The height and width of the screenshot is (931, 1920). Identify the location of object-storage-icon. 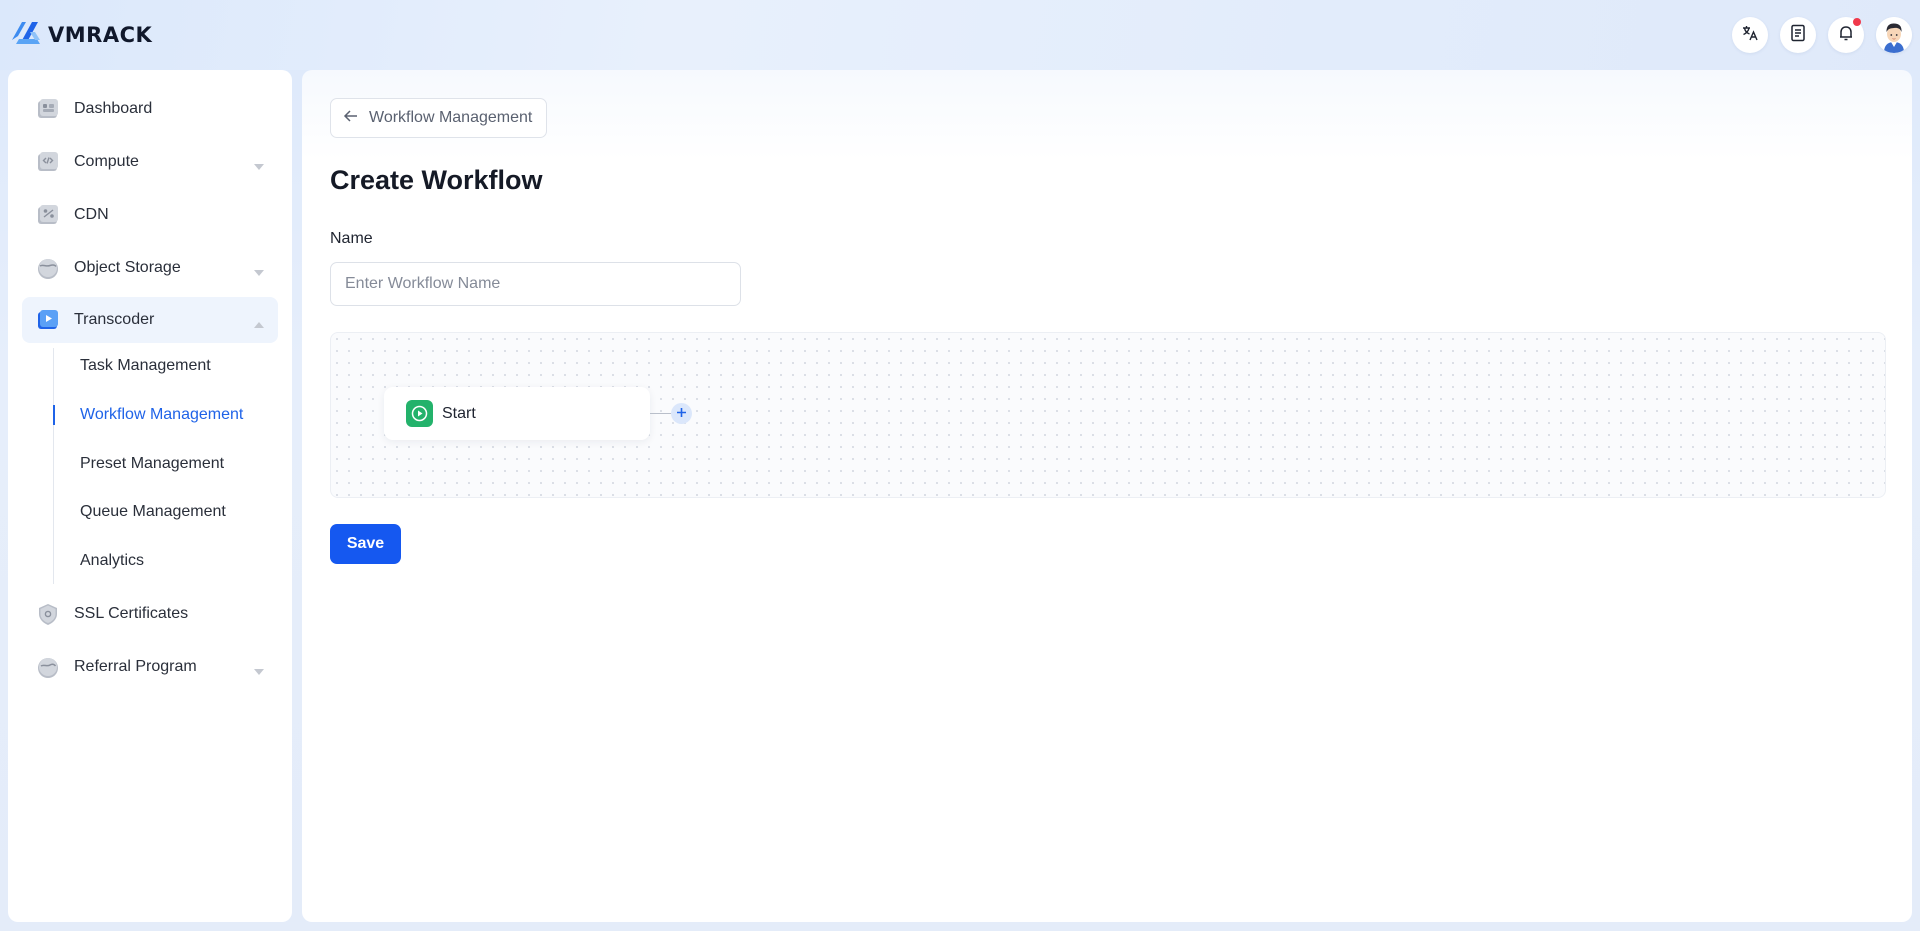
(48, 268).